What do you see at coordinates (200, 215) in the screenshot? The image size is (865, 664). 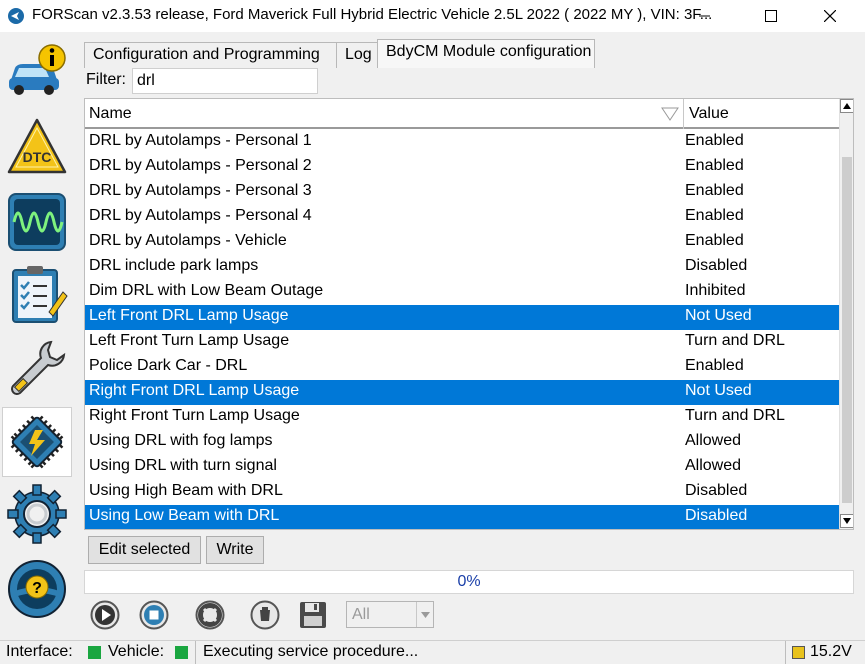 I see `cell-name: DRL by Autolamps - Personal 4` at bounding box center [200, 215].